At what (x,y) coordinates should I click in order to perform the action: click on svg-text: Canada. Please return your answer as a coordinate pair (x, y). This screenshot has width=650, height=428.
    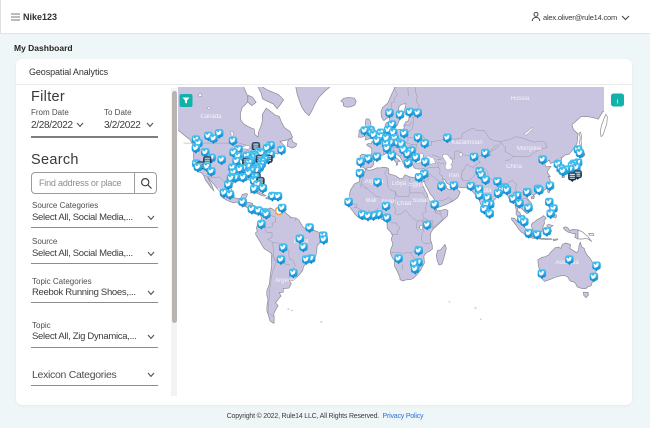
    Looking at the image, I should click on (211, 117).